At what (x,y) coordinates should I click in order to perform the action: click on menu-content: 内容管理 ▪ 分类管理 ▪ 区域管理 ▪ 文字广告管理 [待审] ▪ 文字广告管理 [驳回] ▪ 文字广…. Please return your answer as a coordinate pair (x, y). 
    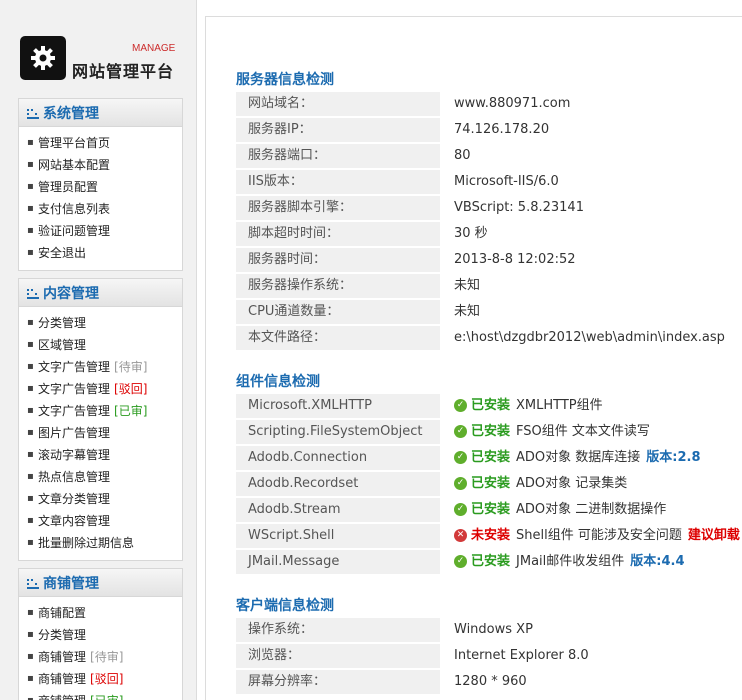
    Looking at the image, I should click on (100, 419).